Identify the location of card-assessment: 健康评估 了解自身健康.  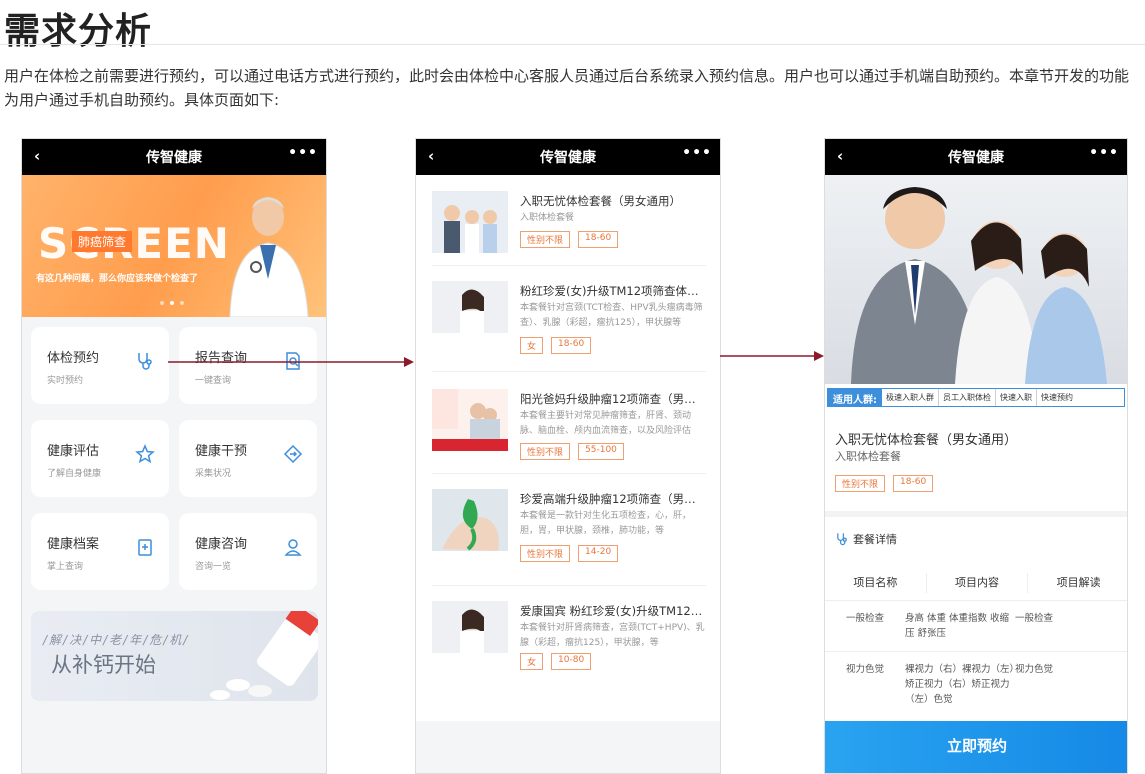
(100, 458).